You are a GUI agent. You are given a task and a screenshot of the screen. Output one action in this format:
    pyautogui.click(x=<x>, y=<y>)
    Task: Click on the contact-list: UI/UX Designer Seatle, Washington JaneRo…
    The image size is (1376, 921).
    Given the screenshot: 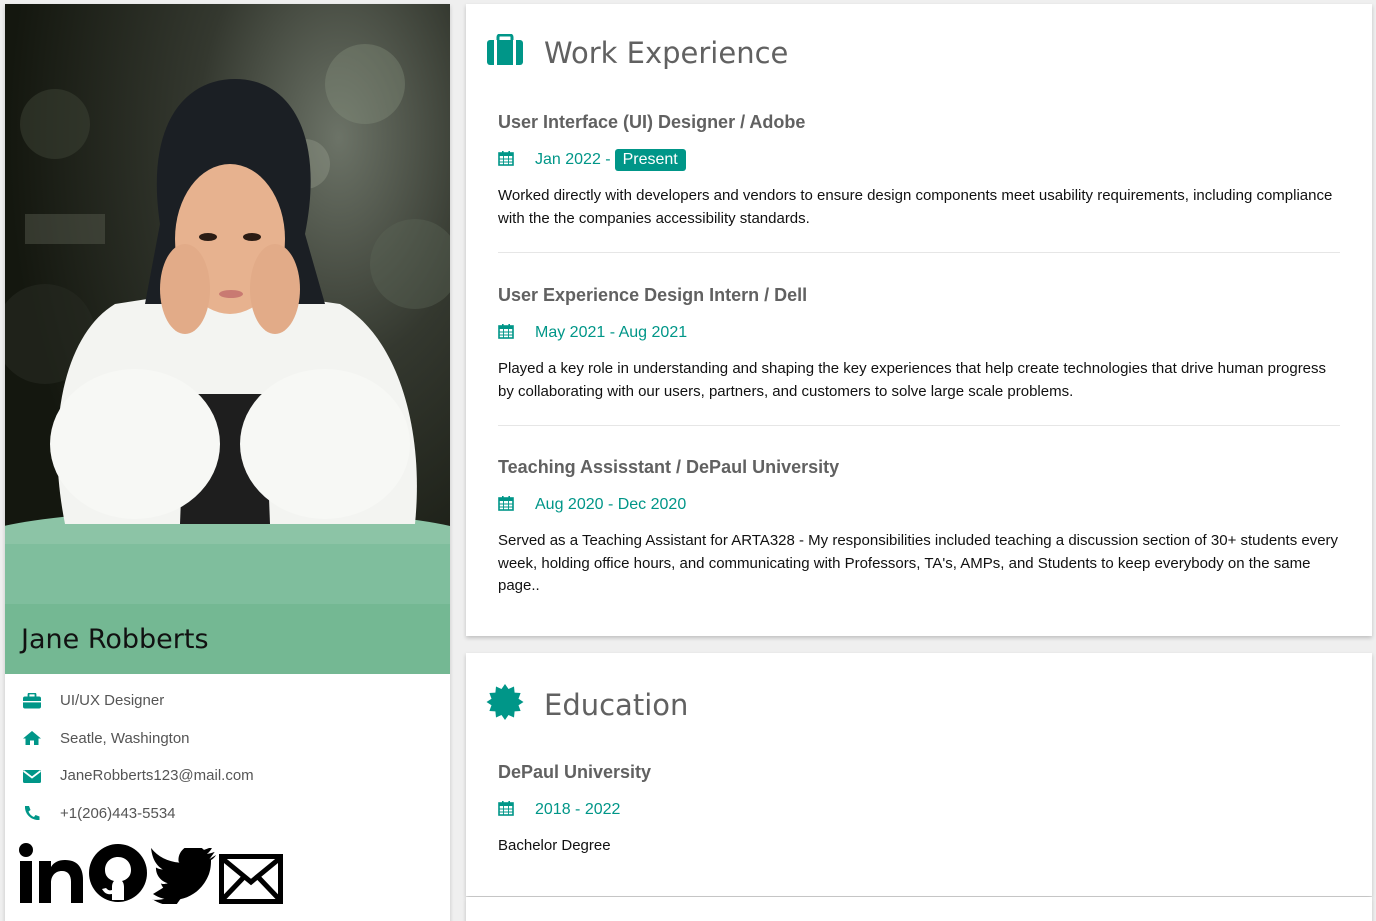 What is the action you would take?
    pyautogui.click(x=227, y=757)
    